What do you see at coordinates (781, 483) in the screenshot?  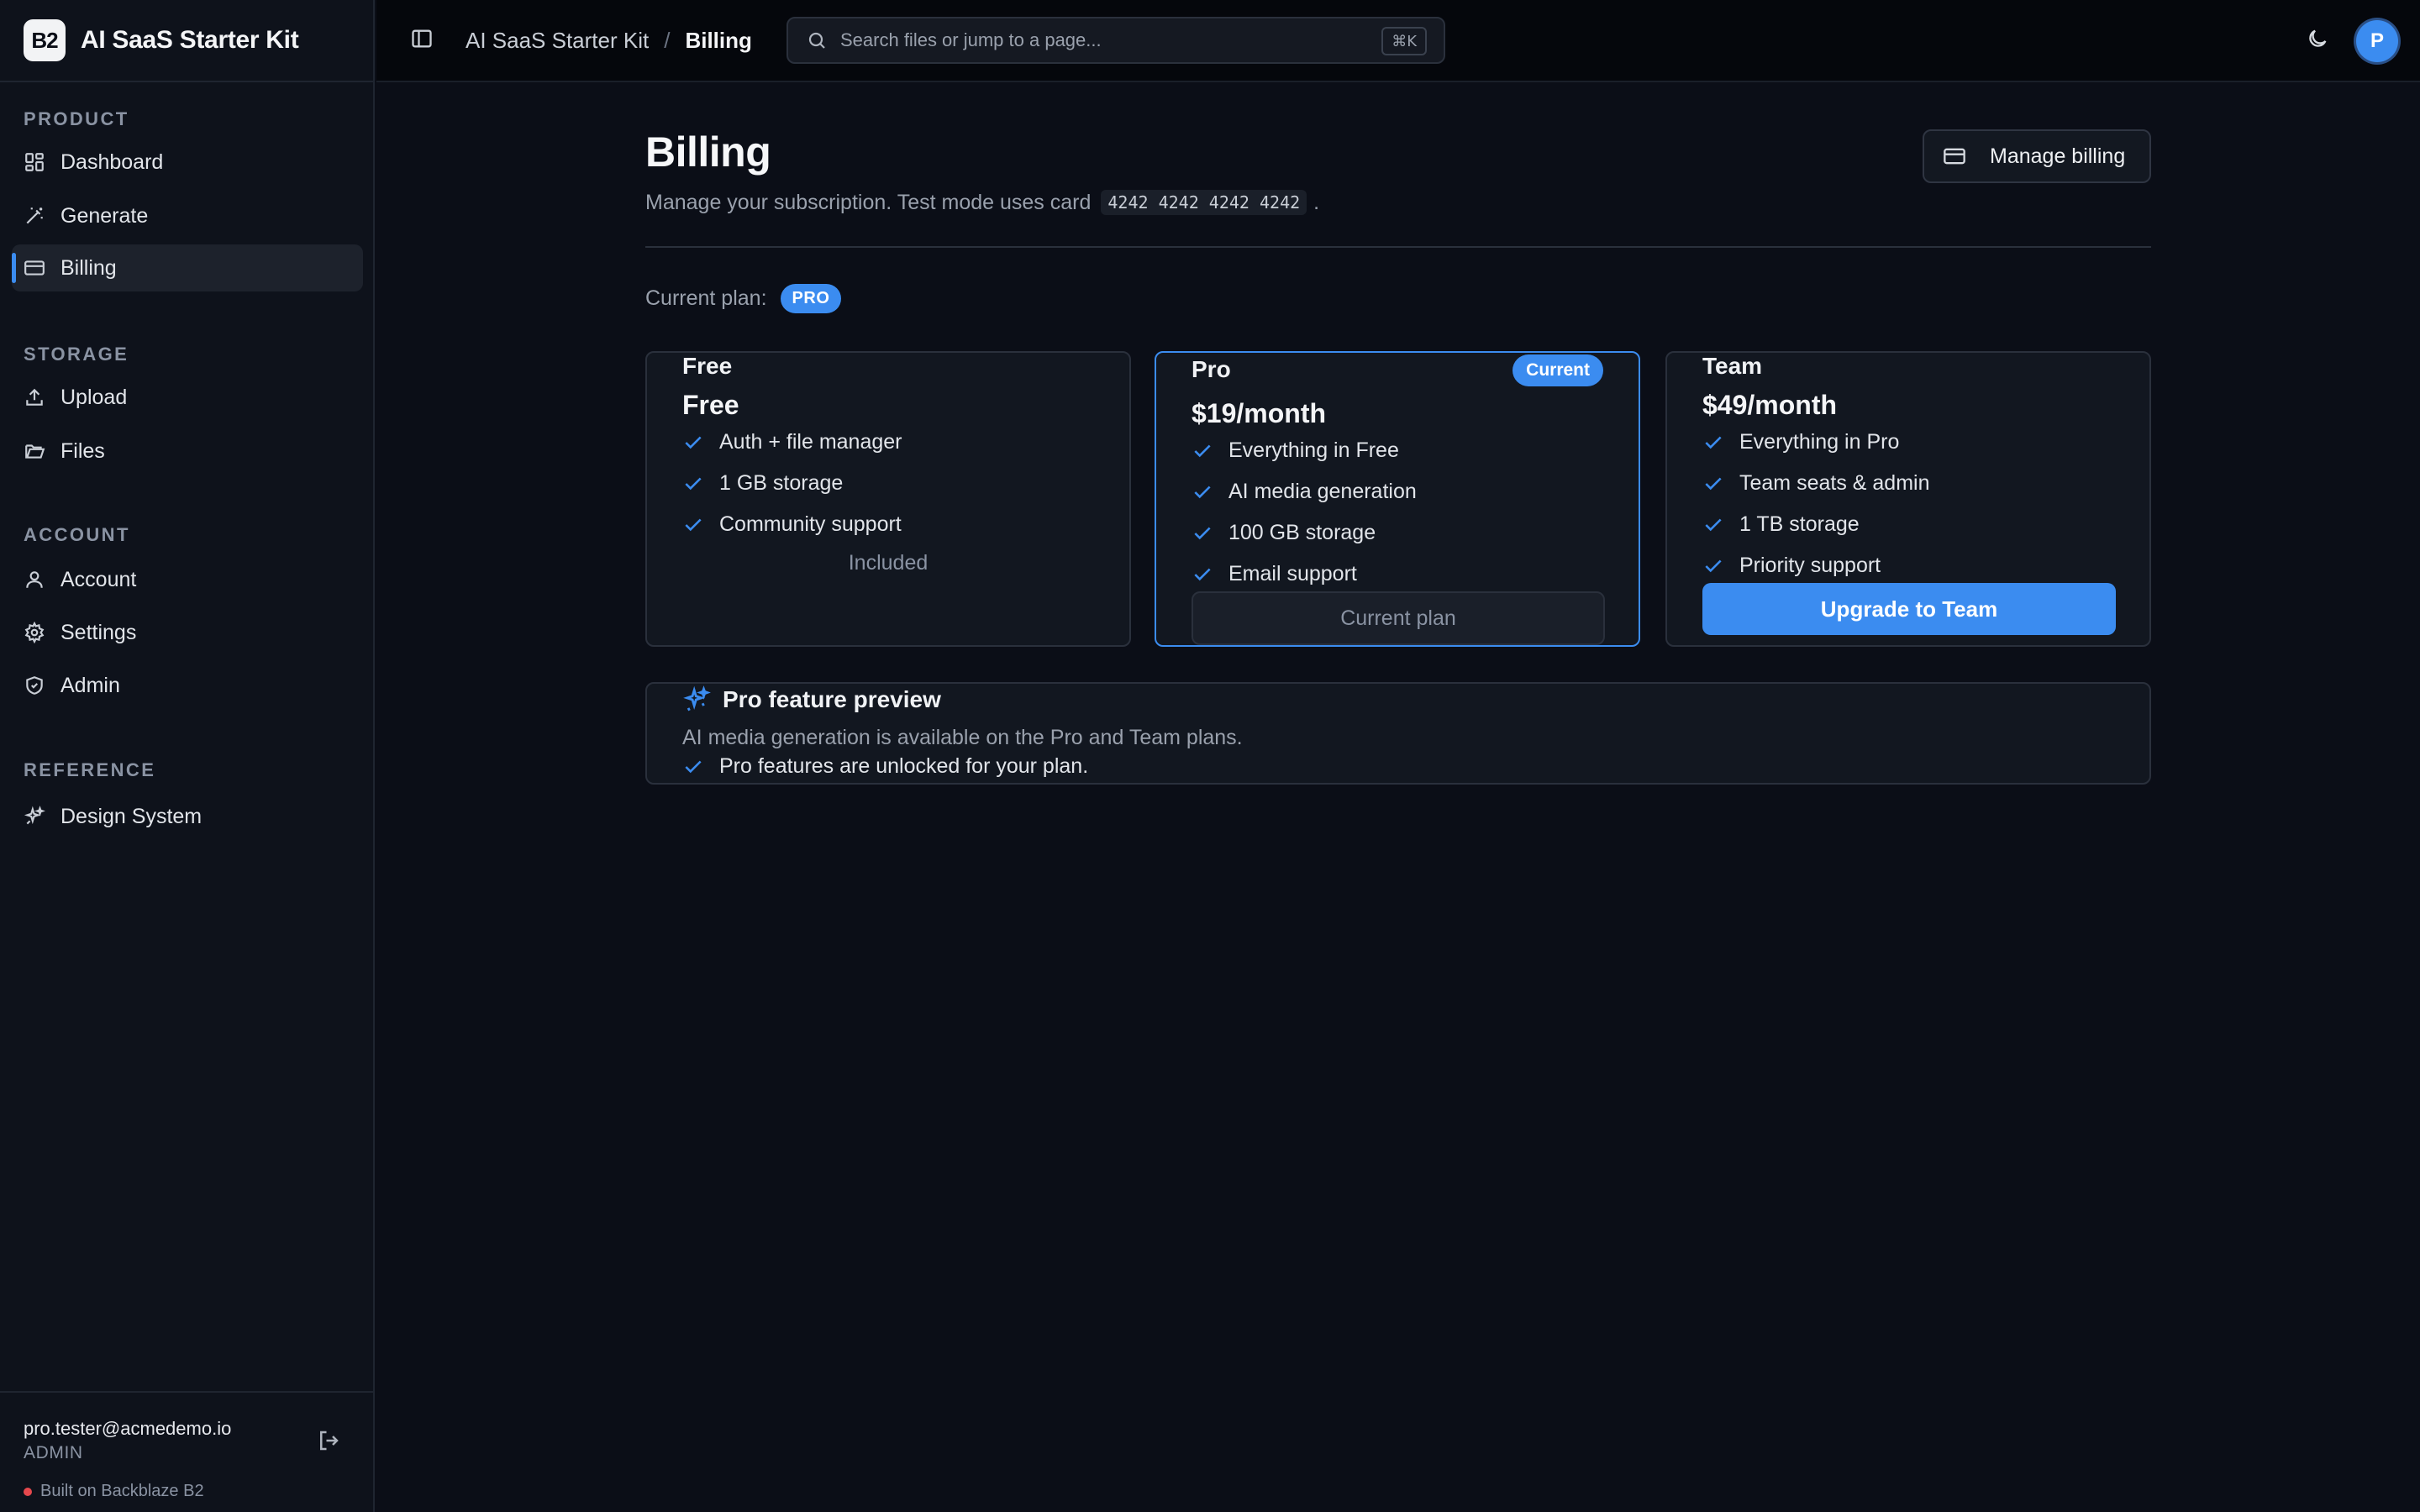 I see `feature-text: 1 GB storage` at bounding box center [781, 483].